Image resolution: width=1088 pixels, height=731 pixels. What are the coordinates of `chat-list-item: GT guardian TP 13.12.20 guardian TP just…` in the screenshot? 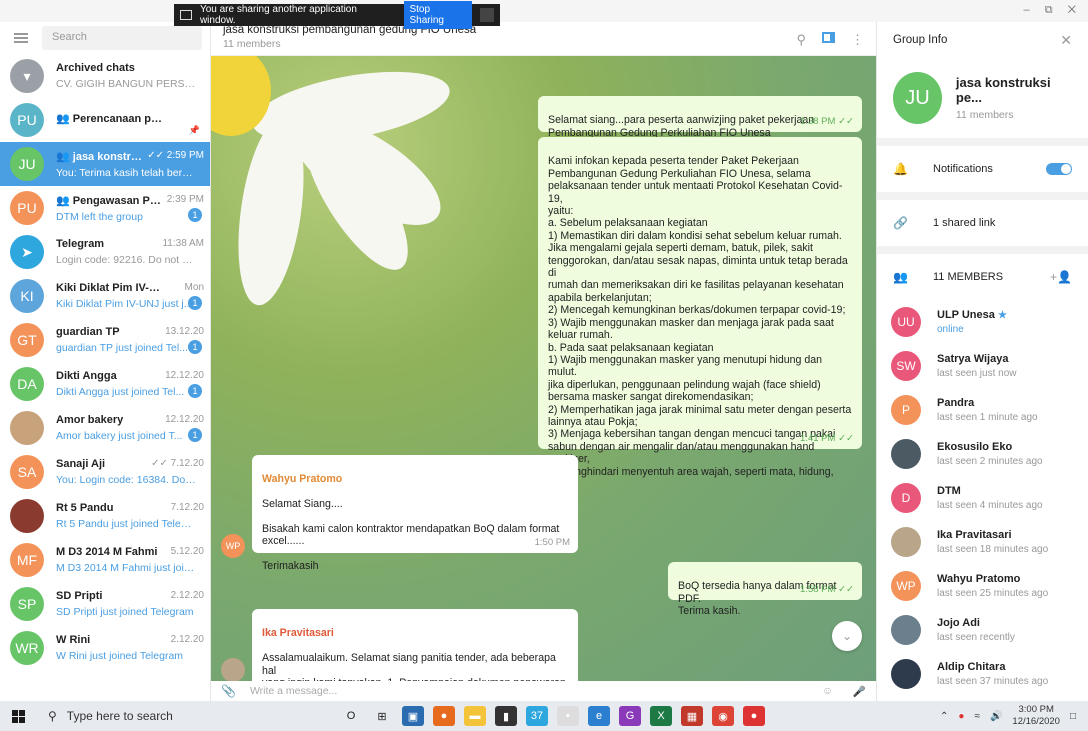 It's located at (105, 340).